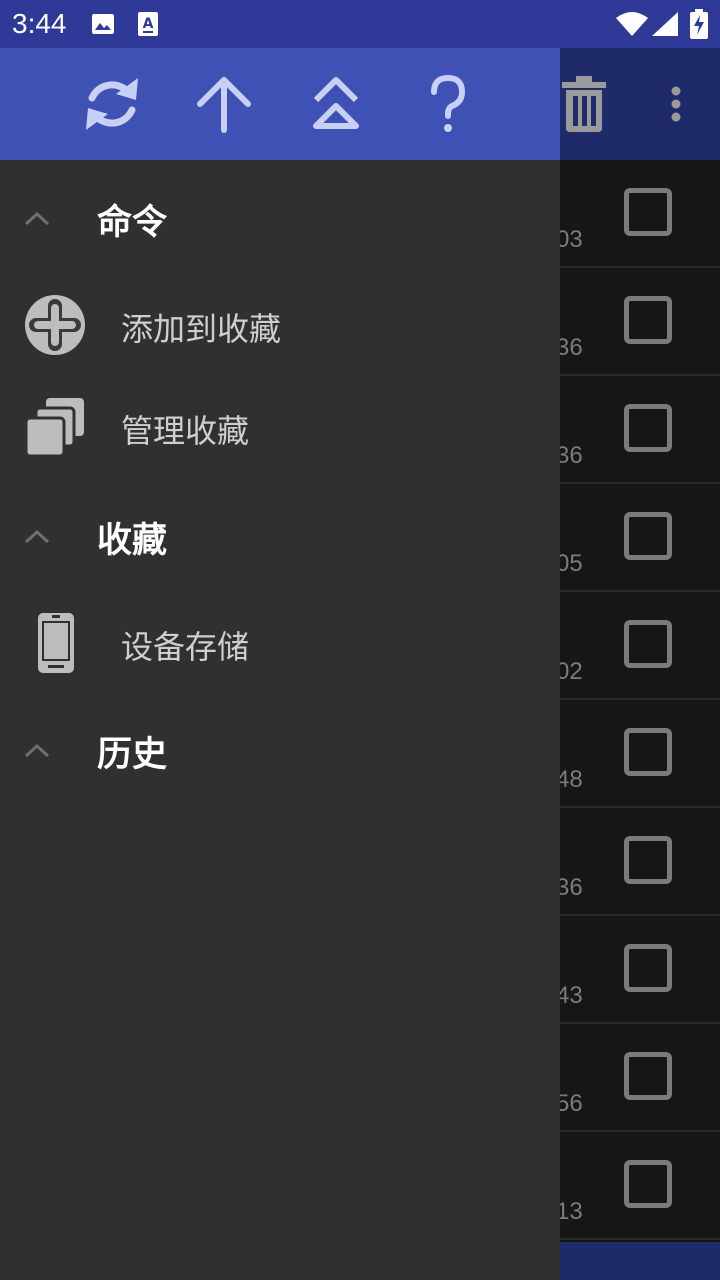 The width and height of the screenshot is (720, 1280). What do you see at coordinates (699, 26) in the screenshot?
I see `battery-charging-icon` at bounding box center [699, 26].